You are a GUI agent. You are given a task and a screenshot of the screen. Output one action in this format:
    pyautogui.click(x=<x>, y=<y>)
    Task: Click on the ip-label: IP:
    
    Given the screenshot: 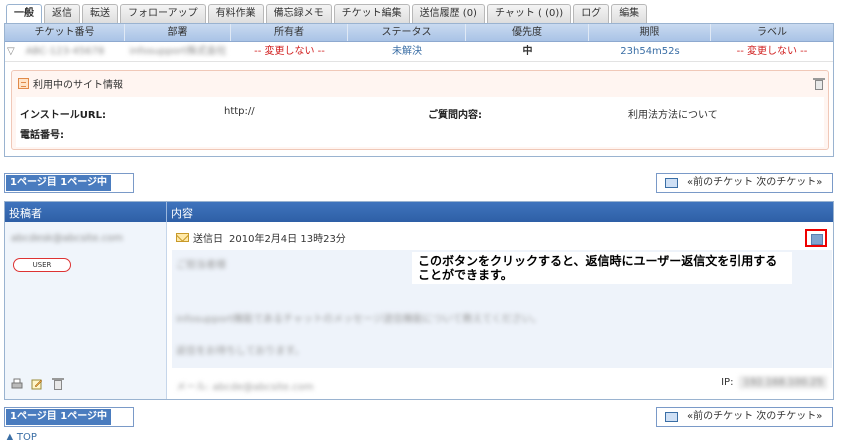 What is the action you would take?
    pyautogui.click(x=727, y=382)
    